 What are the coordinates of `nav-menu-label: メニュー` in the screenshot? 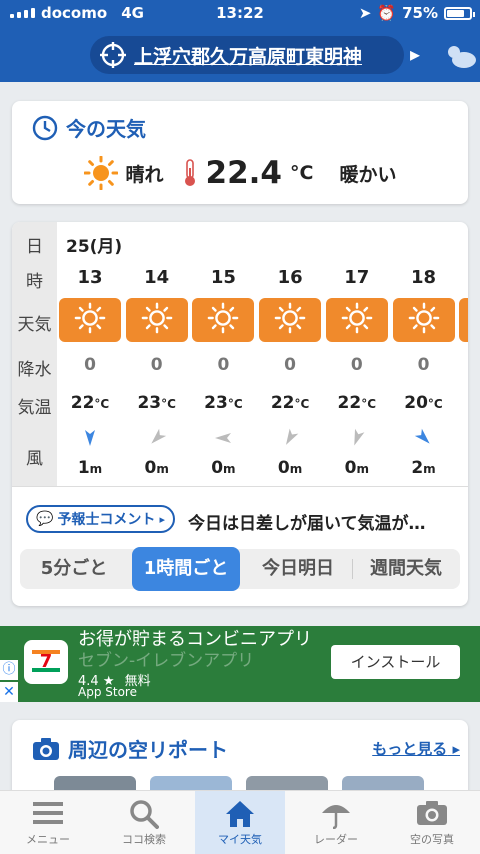 It's located at (48, 839).